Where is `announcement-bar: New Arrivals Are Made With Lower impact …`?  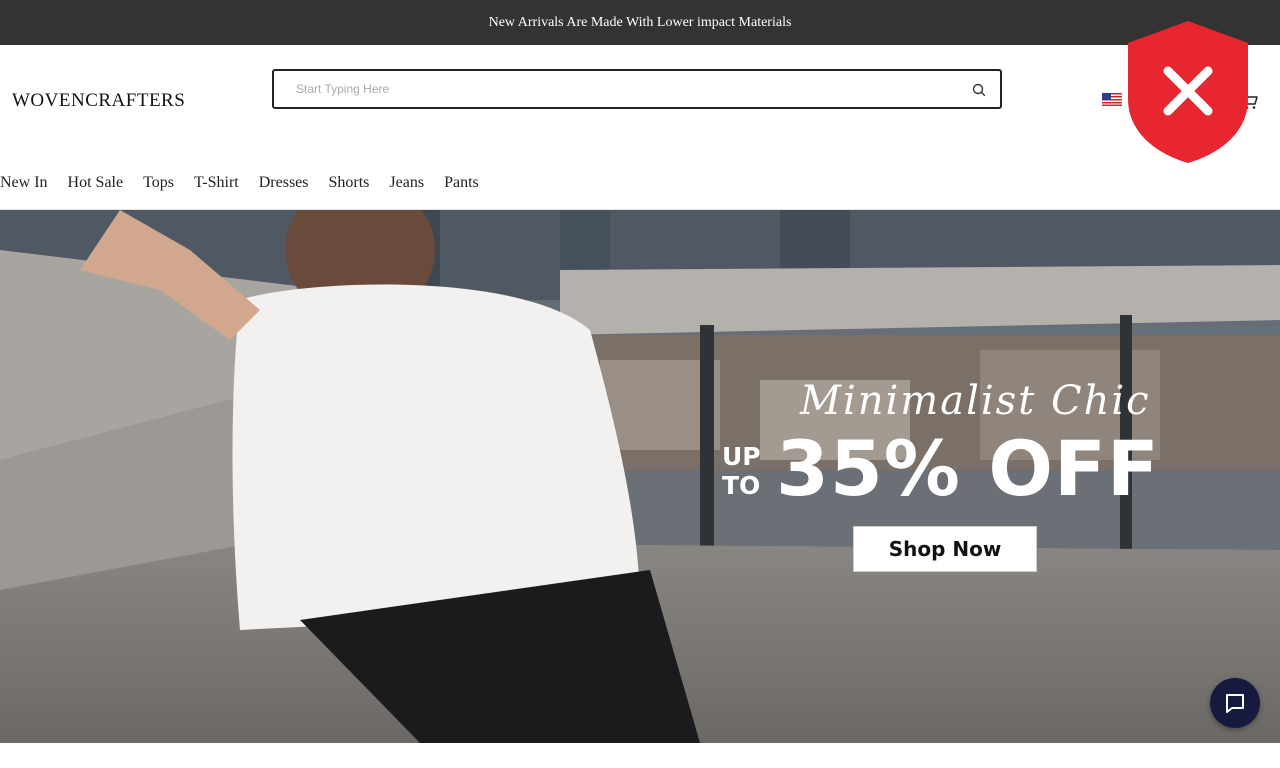 announcement-bar: New Arrivals Are Made With Lower impact … is located at coordinates (640, 22).